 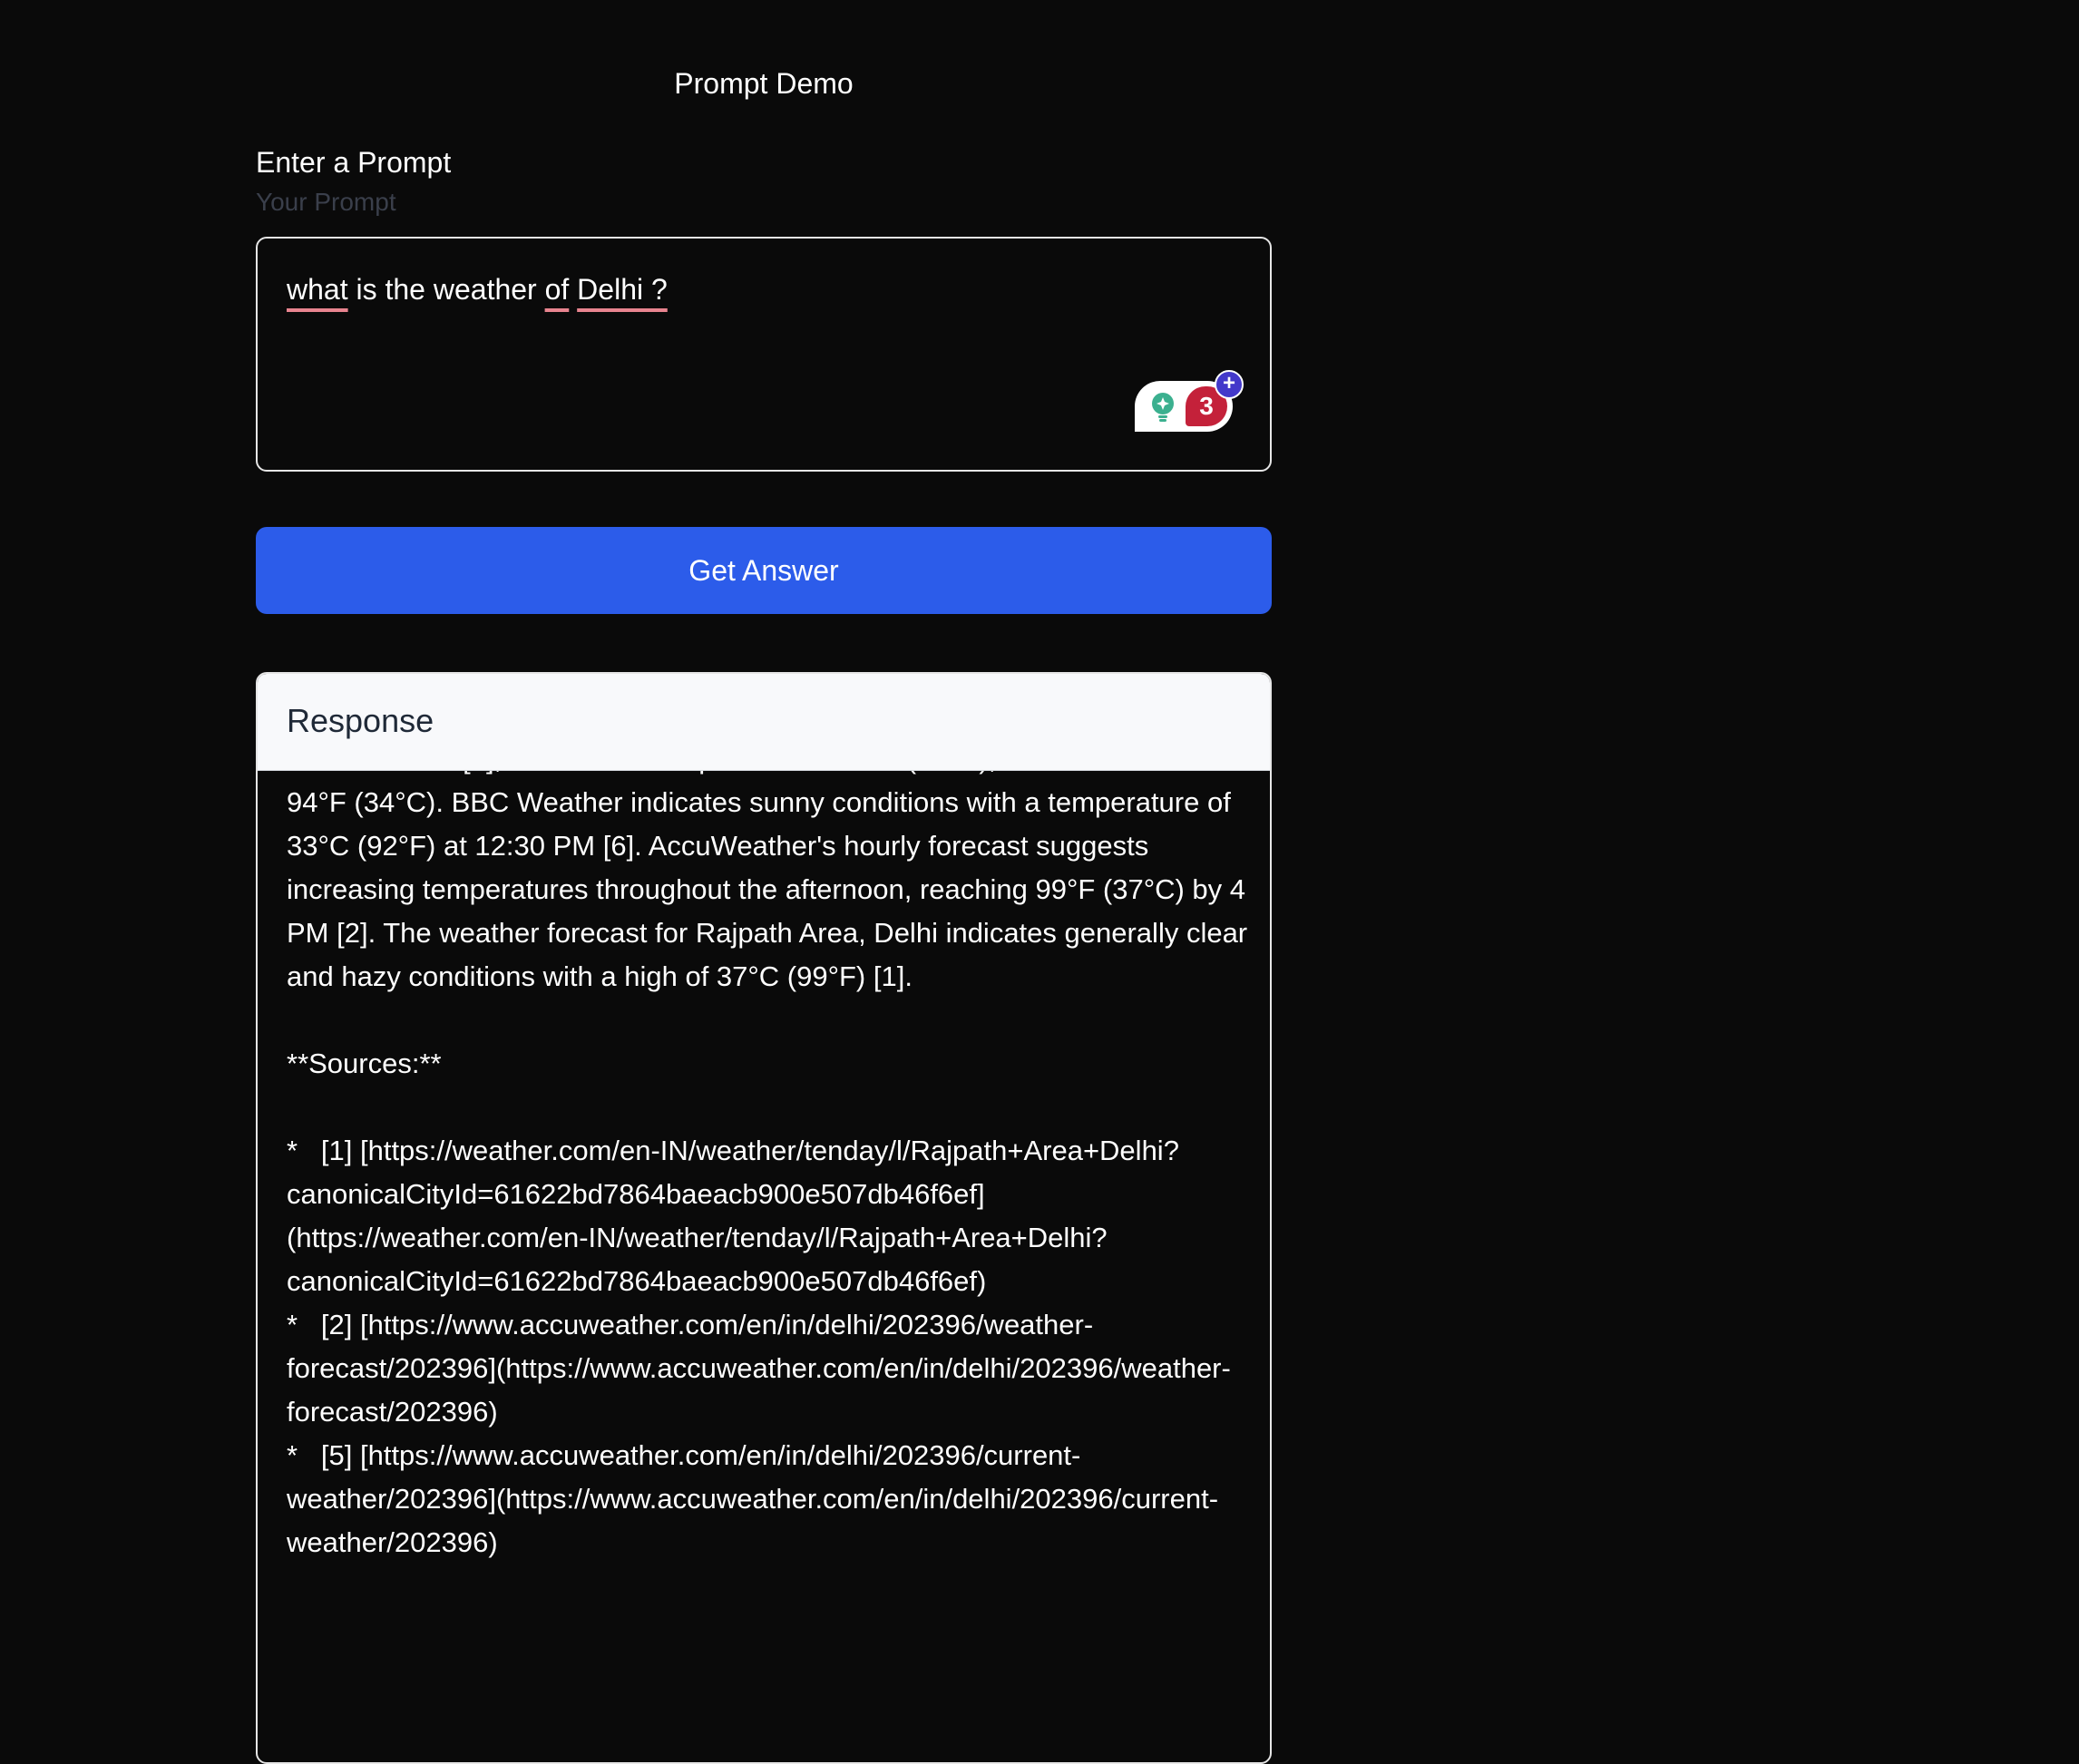 I want to click on prompt-text: what is the weather of Delhi ?, so click(x=477, y=289).